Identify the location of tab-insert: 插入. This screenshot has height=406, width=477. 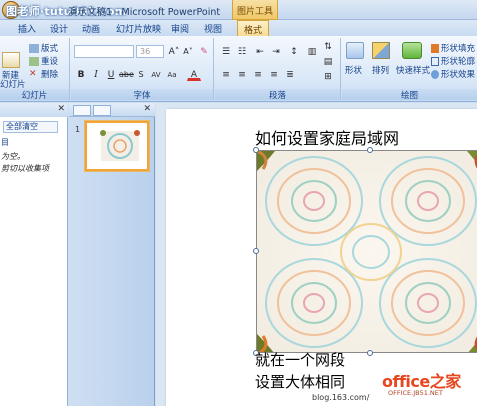
(27, 28).